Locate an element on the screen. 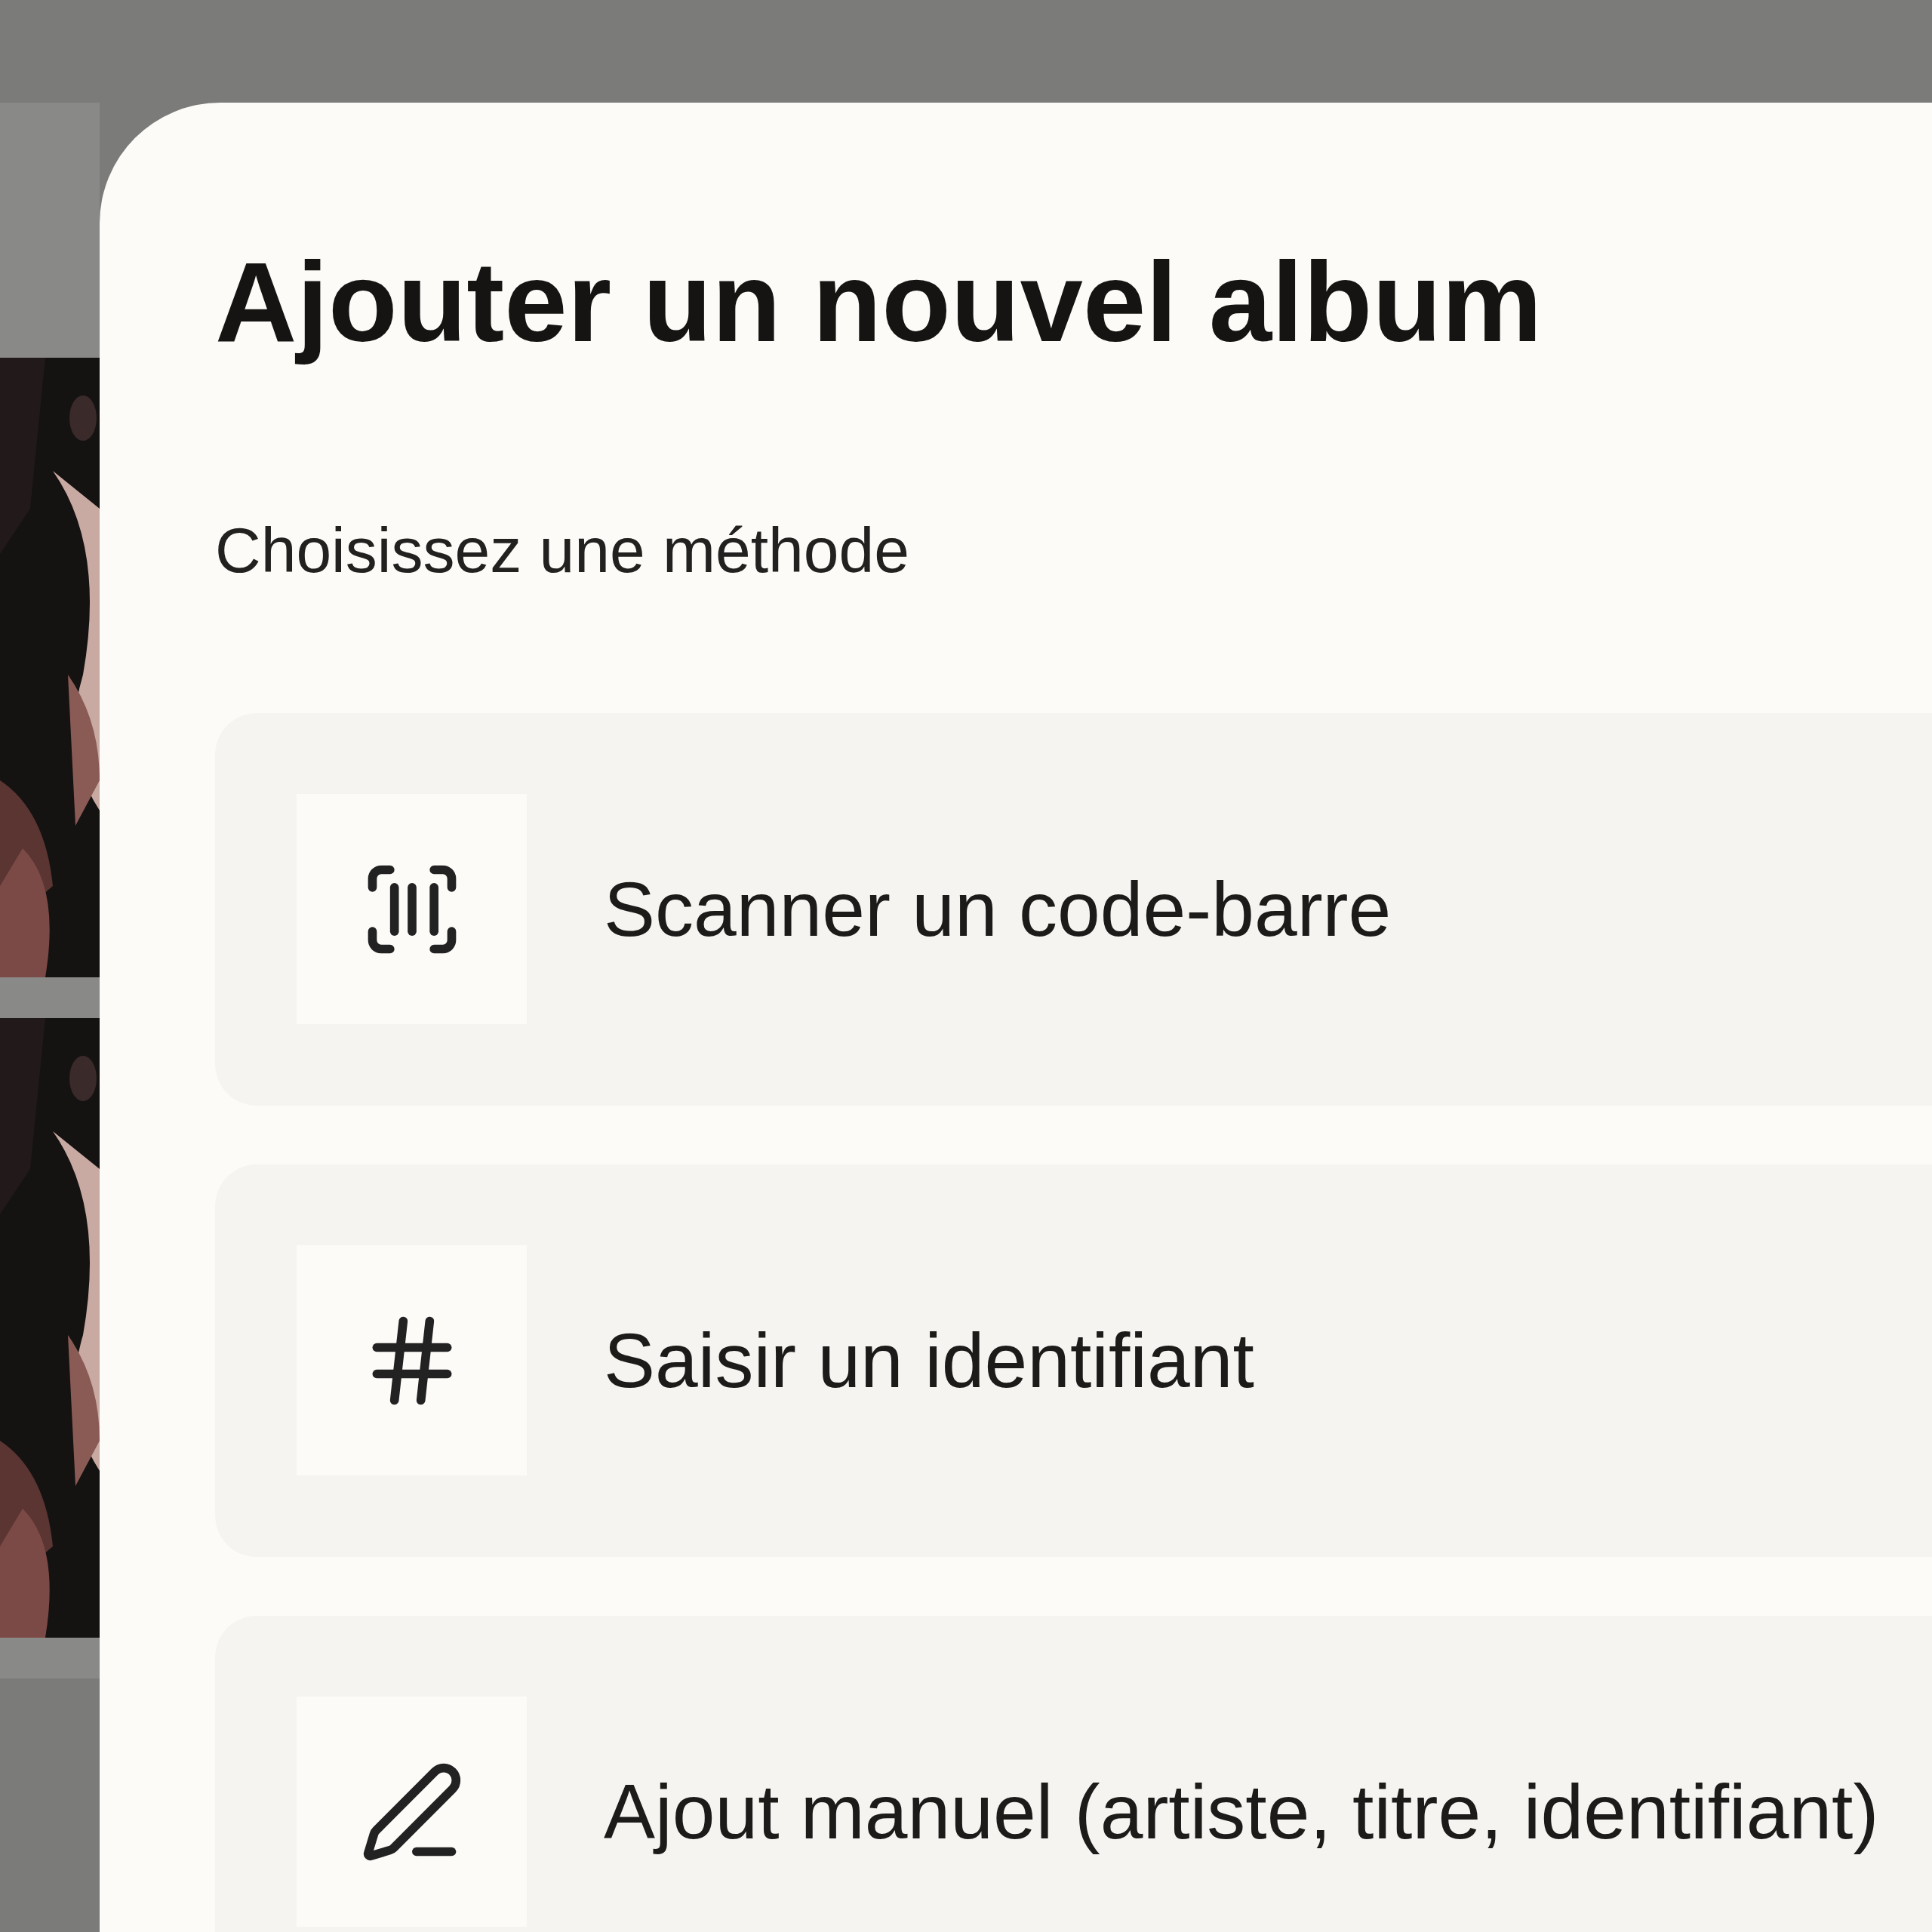  sheet-subtitle: Choisissez une méthode is located at coordinates (562, 550).